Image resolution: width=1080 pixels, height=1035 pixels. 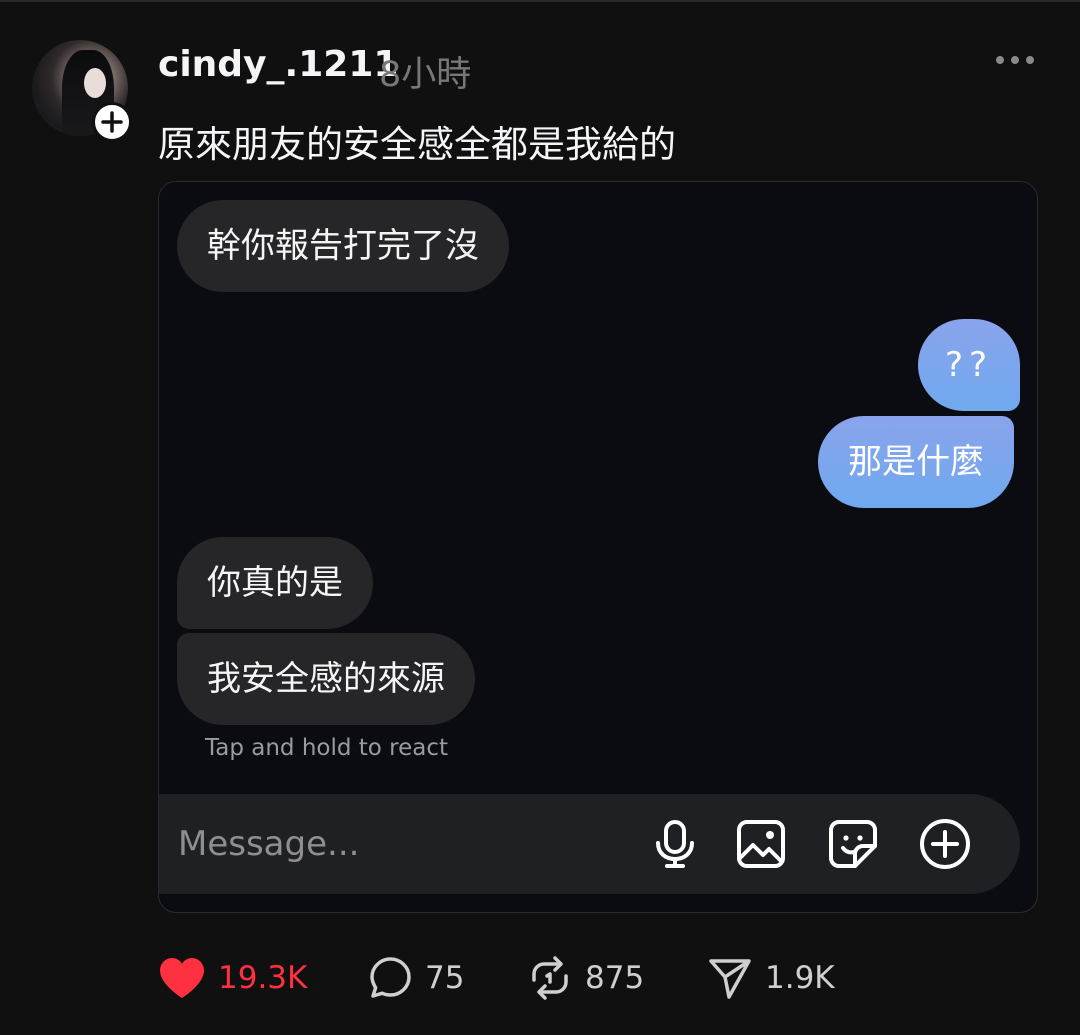 What do you see at coordinates (1015, 60) in the screenshot?
I see `more-options-icon` at bounding box center [1015, 60].